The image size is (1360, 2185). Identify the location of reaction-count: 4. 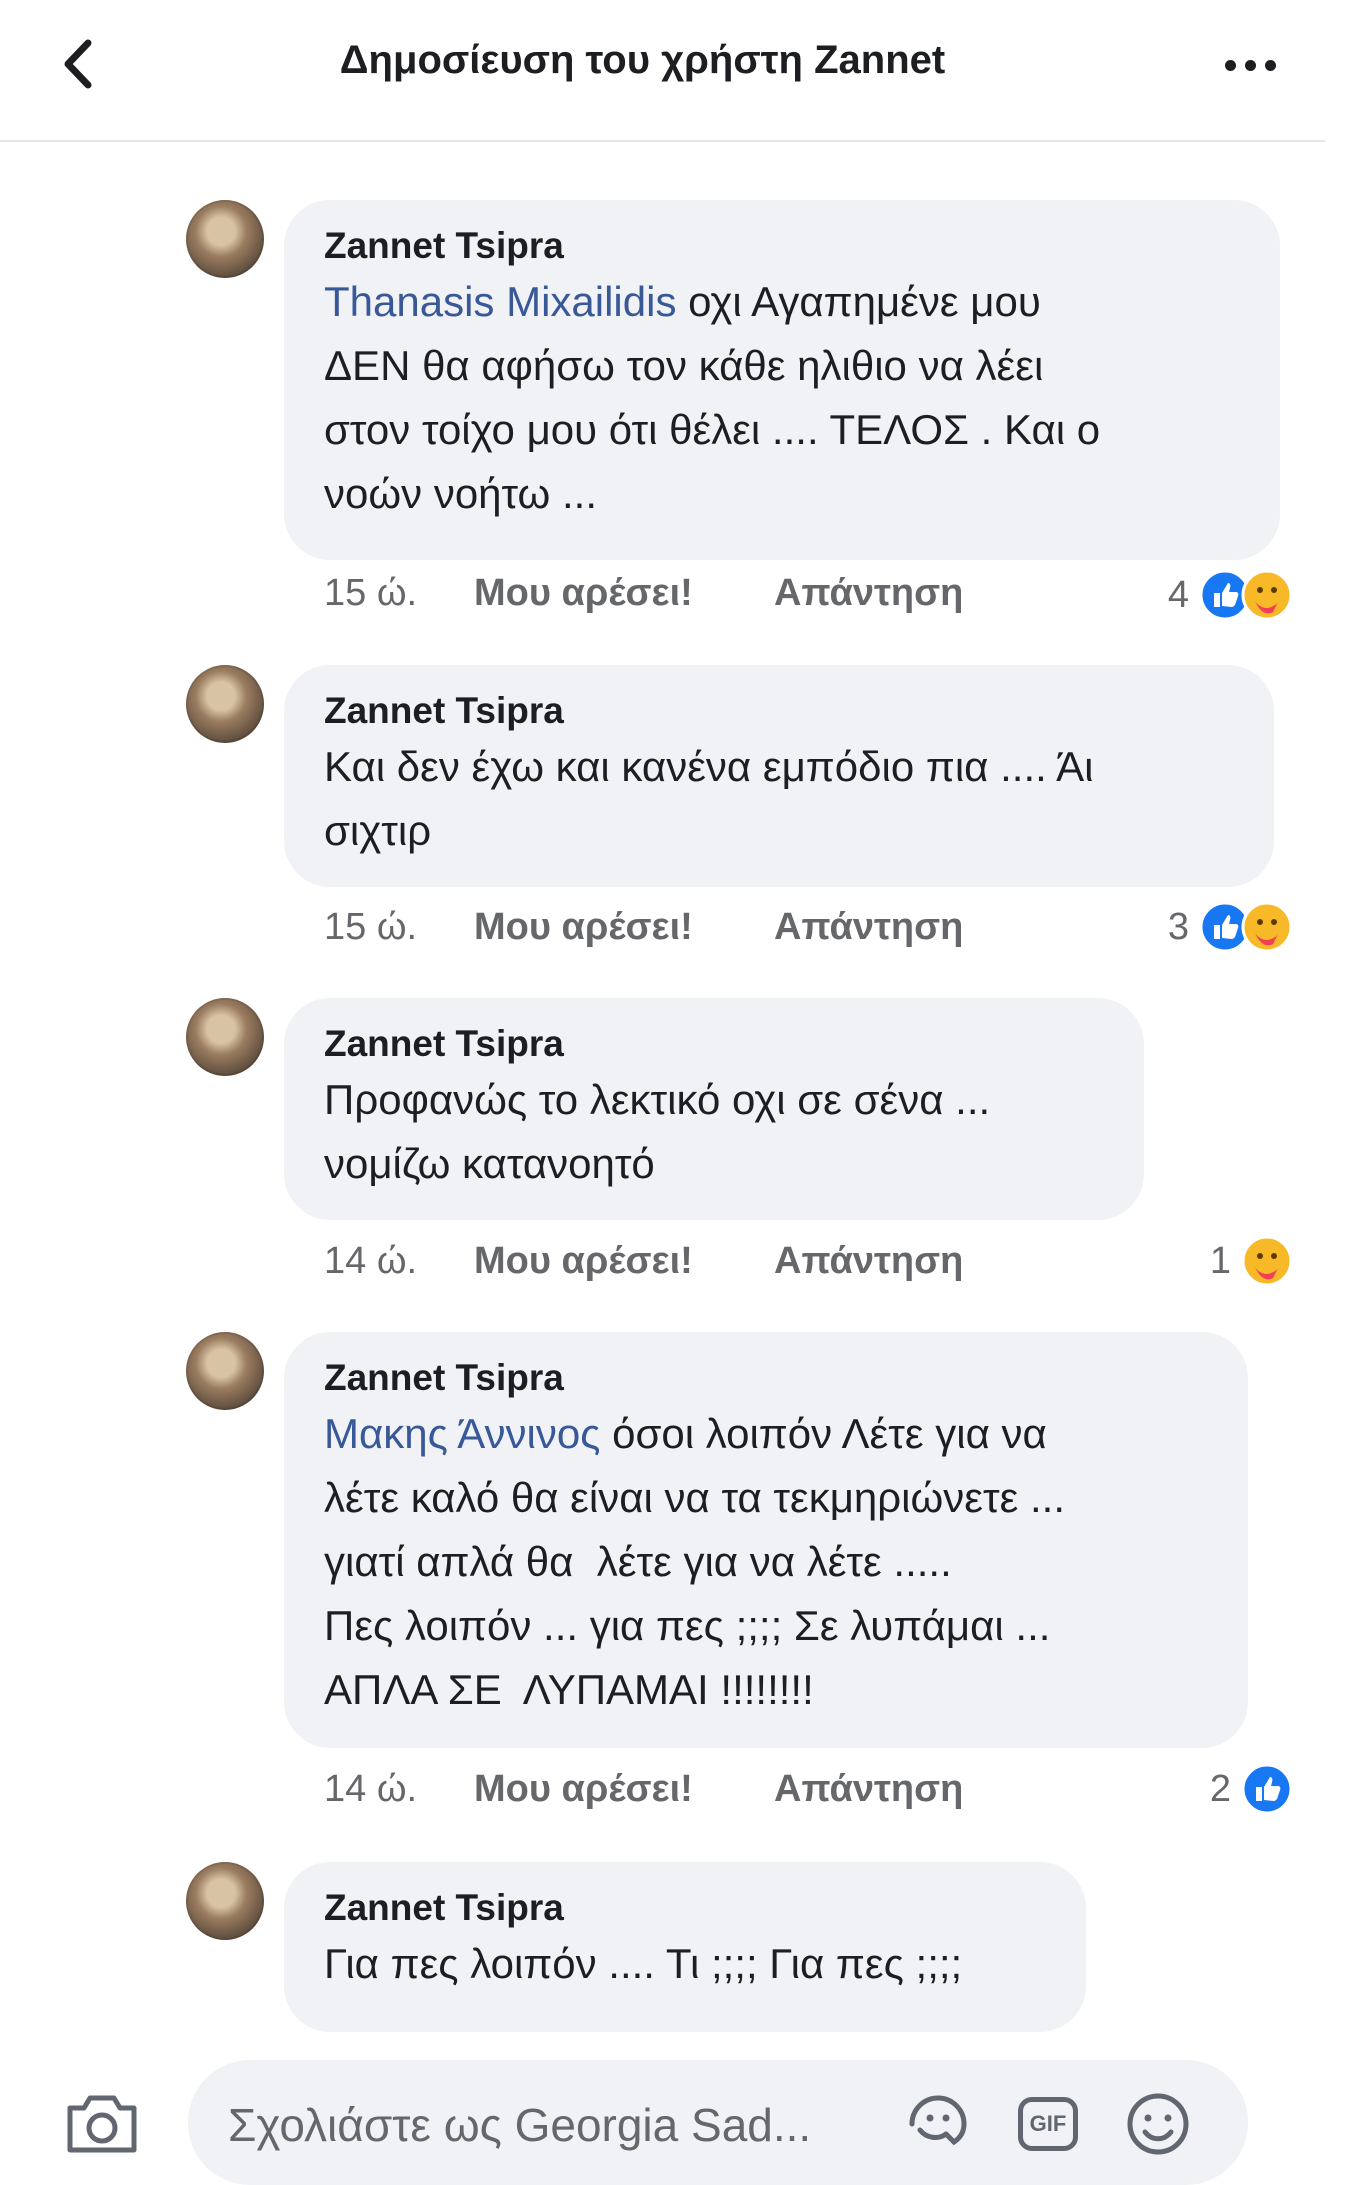
(1178, 594).